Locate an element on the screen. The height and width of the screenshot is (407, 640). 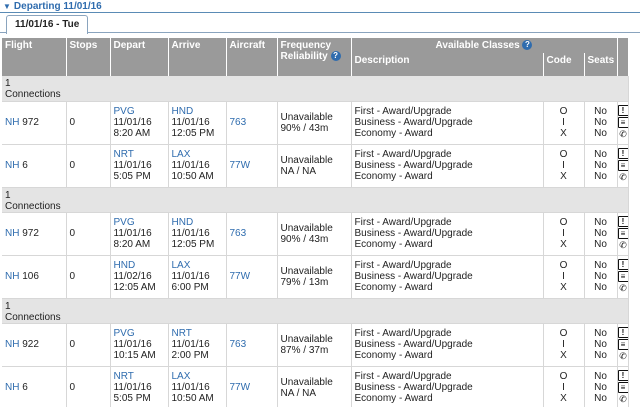
col-arrive: Arrive is located at coordinates (197, 57).